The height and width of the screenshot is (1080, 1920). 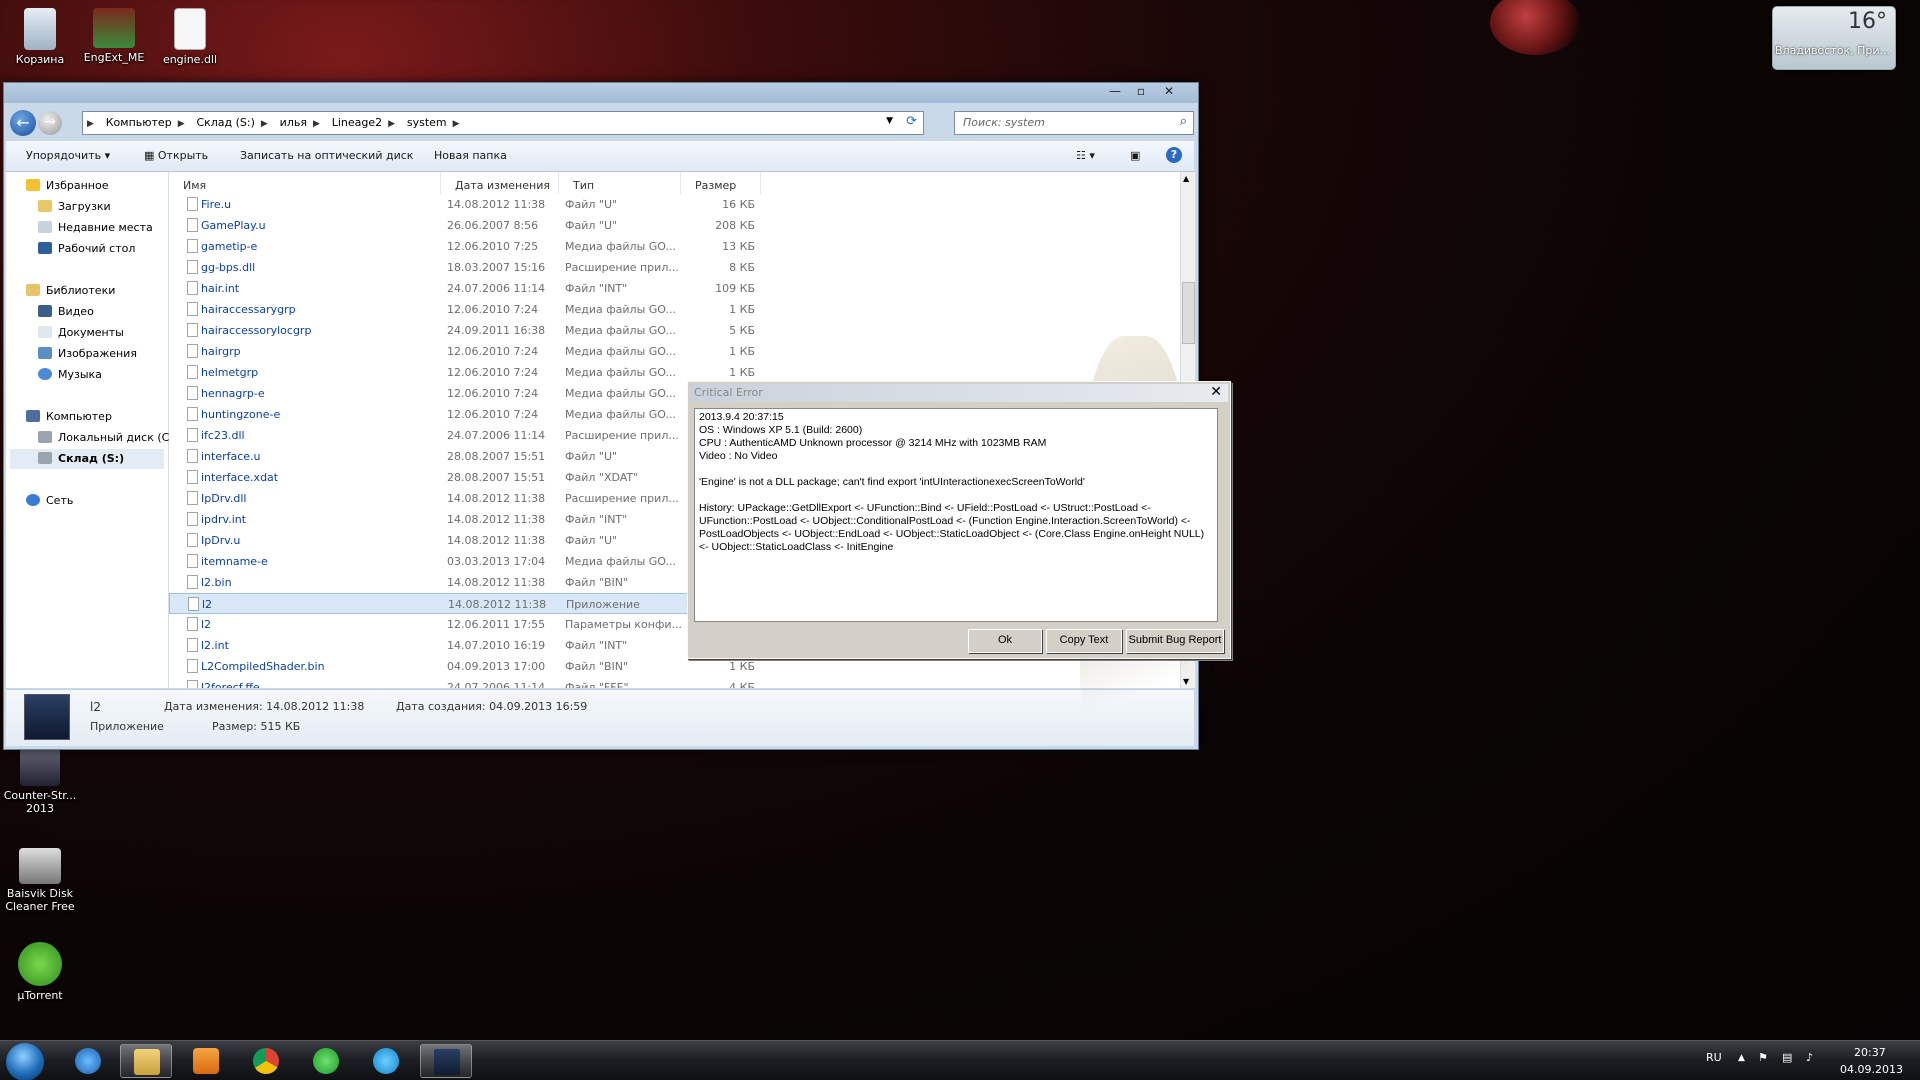 I want to click on desktop-icon-utorrent: µTorrent, so click(x=40, y=972).